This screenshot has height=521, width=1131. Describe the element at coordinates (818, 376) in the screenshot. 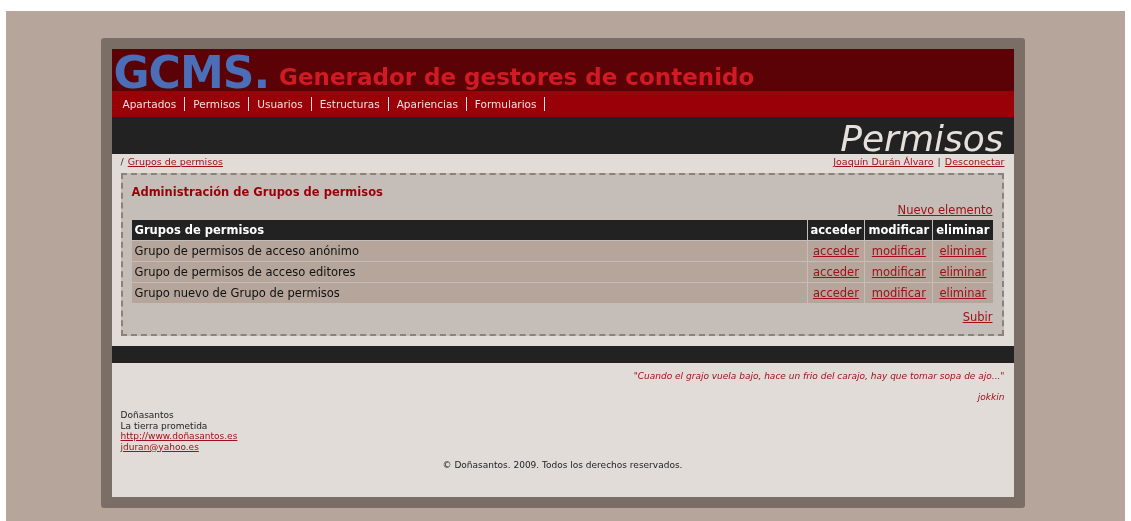

I see `quote: "Cuando el grajo vuela bajo, hace un frio del carajo, hay que tomar sopa de ajo..."` at that location.